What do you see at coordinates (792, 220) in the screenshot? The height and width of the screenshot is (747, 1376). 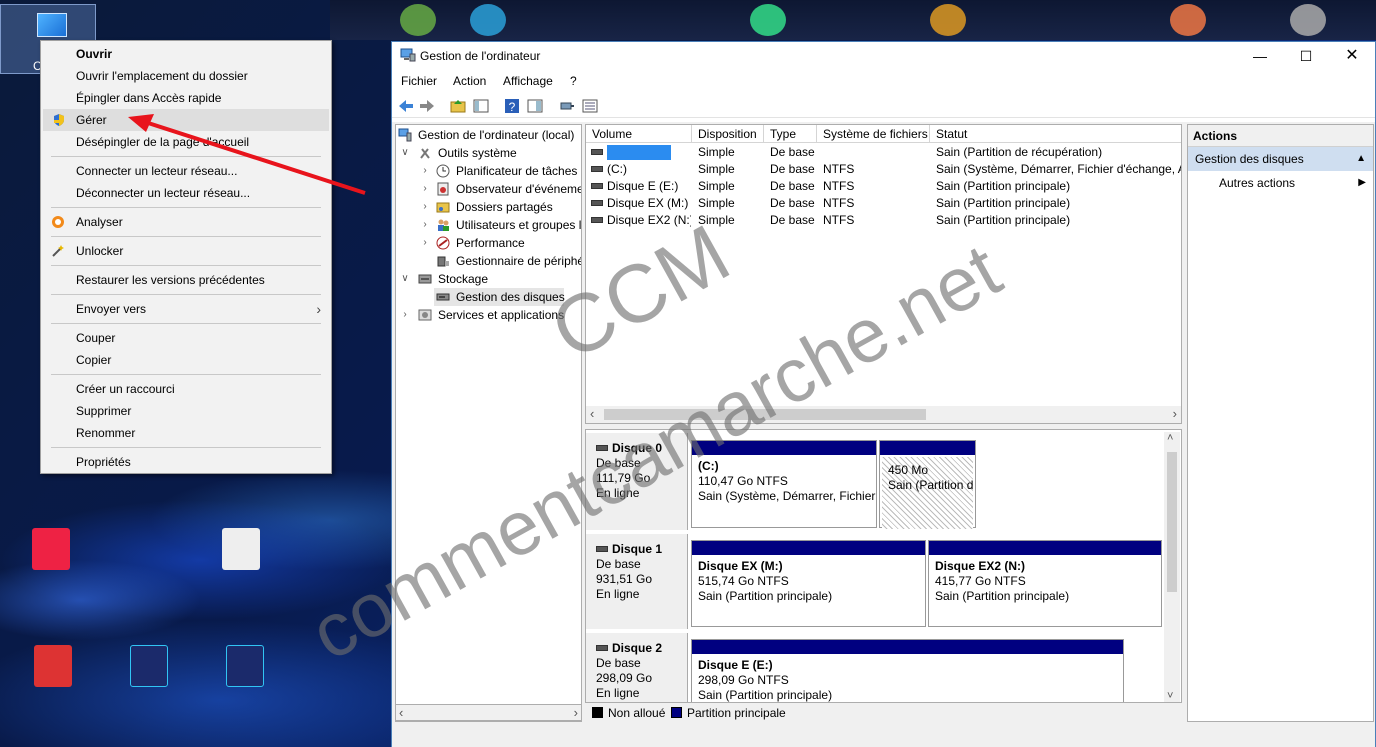 I see `type-cell: De base` at bounding box center [792, 220].